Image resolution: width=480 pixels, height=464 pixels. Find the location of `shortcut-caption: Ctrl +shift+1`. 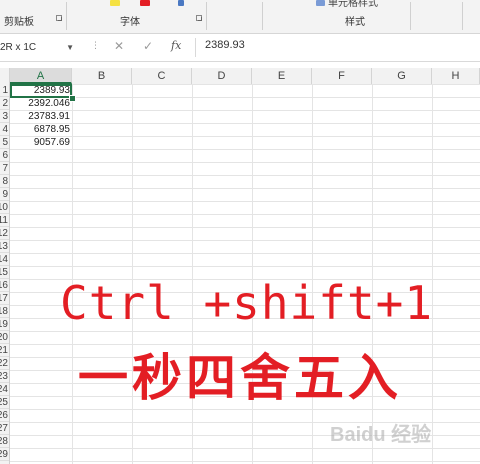

shortcut-caption: Ctrl +shift+1 is located at coordinates (247, 303).